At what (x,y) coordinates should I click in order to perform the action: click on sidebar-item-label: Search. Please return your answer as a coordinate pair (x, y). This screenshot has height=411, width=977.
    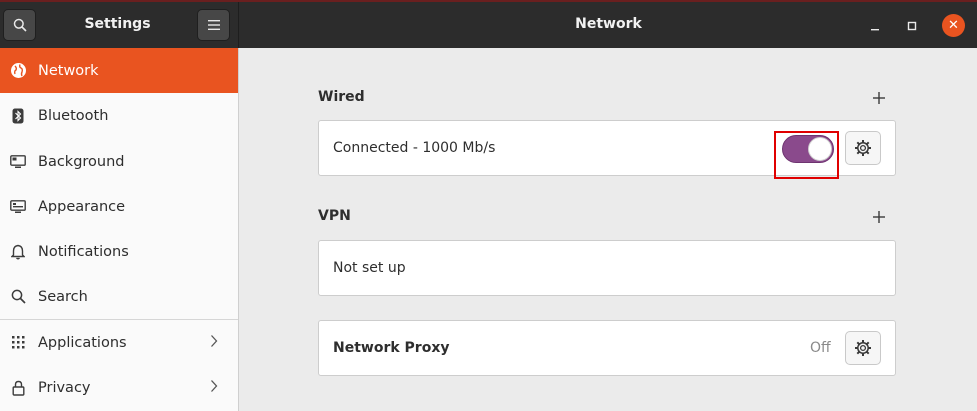
    Looking at the image, I should click on (63, 296).